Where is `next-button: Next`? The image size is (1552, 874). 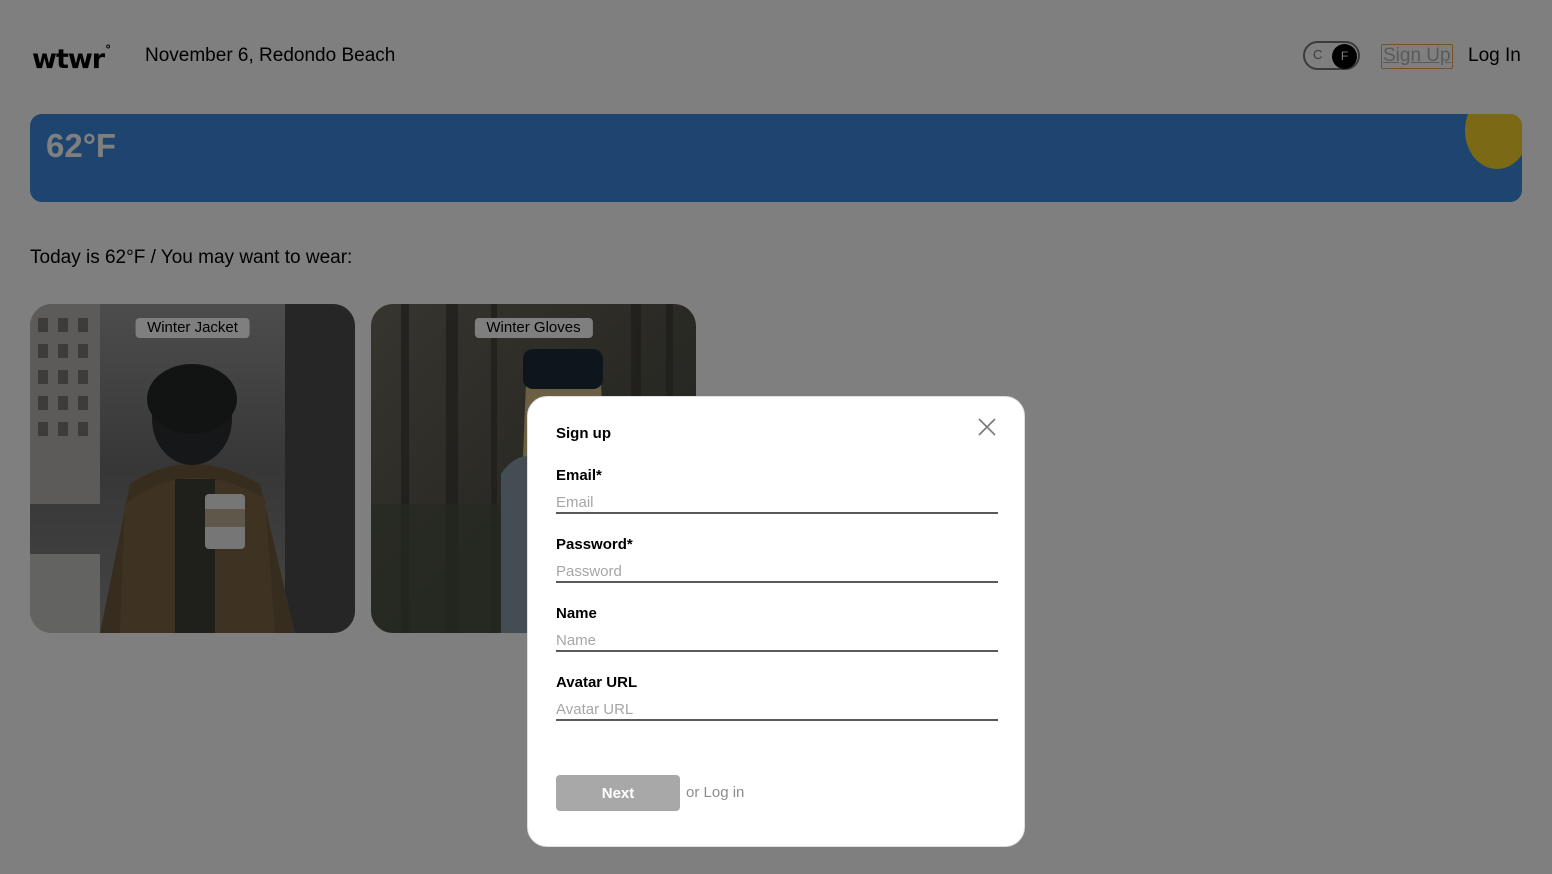 next-button: Next is located at coordinates (618, 793).